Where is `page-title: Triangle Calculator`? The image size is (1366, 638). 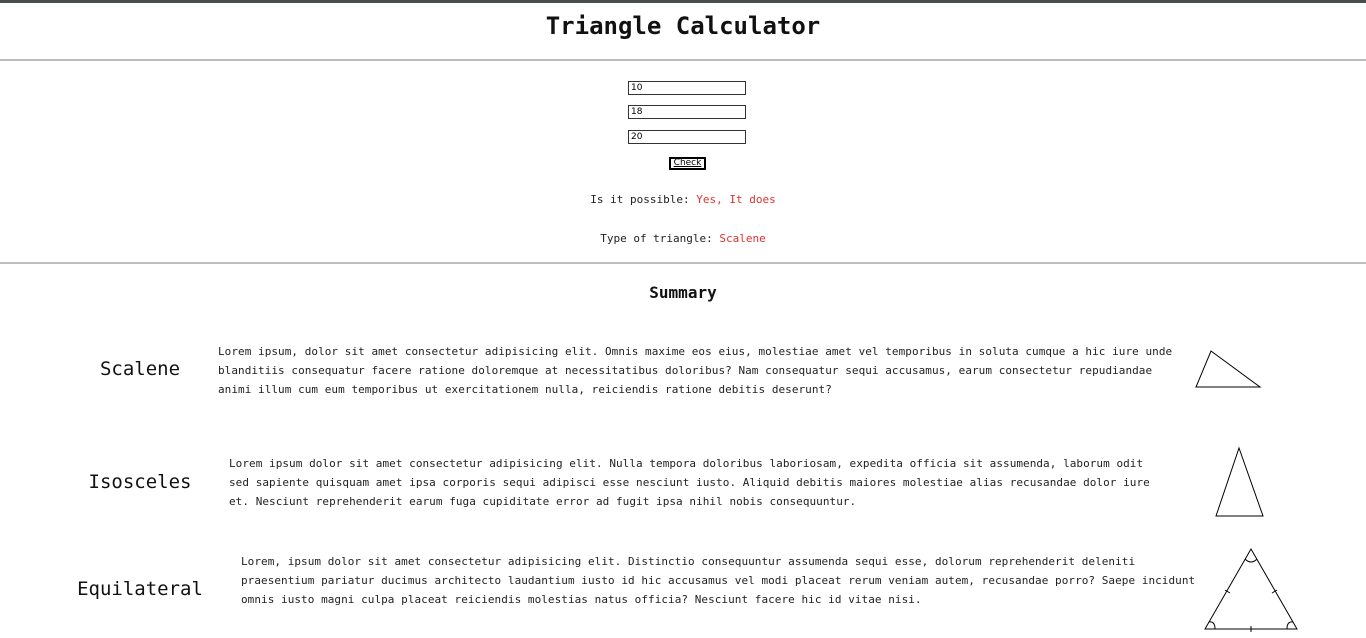 page-title: Triangle Calculator is located at coordinates (683, 26).